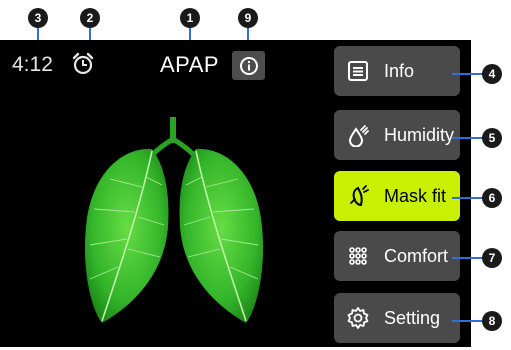  I want to click on comfort-menu-button: Comfort, so click(397, 256).